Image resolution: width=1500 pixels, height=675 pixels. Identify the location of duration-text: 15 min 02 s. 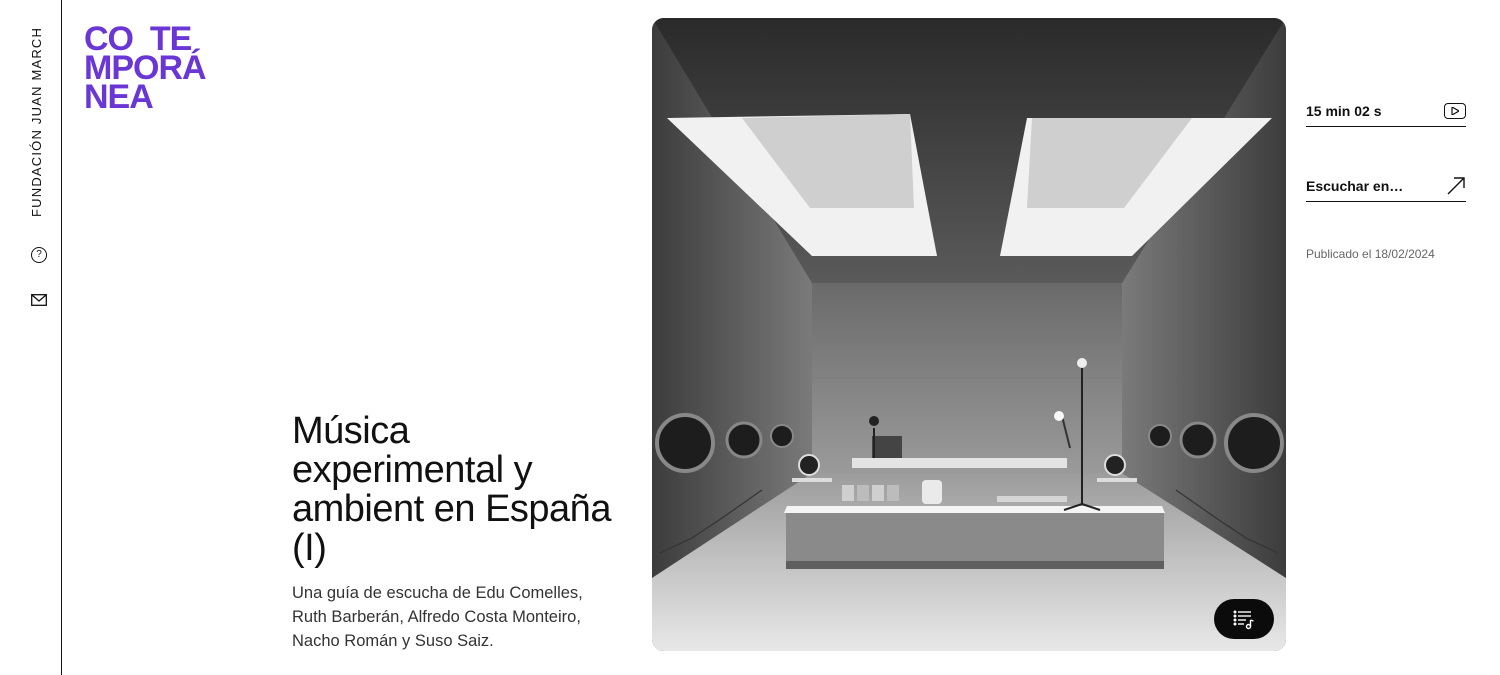
(1344, 111).